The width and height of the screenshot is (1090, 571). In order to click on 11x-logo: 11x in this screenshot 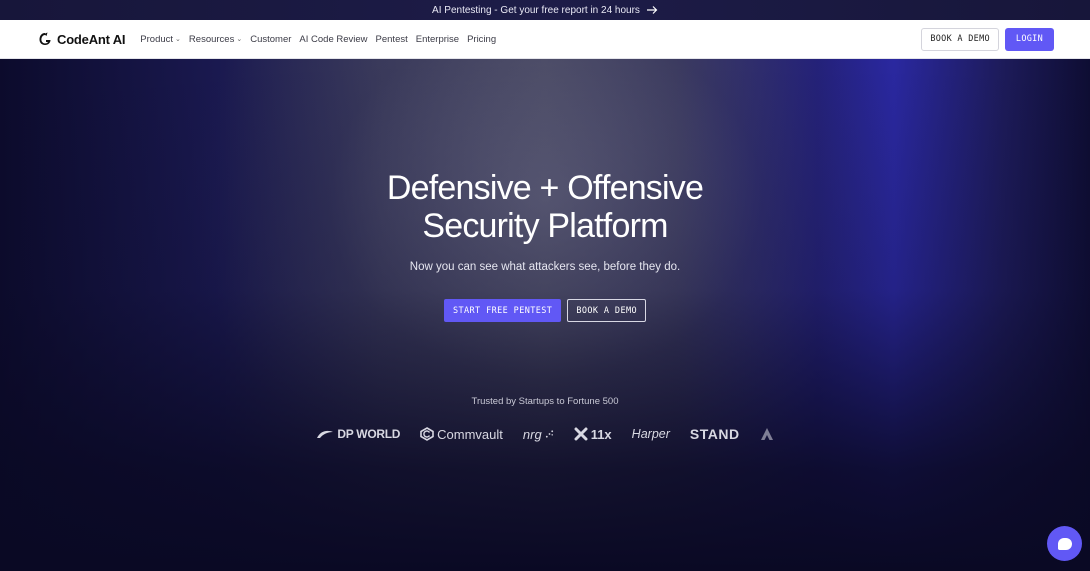, I will do `click(593, 434)`.